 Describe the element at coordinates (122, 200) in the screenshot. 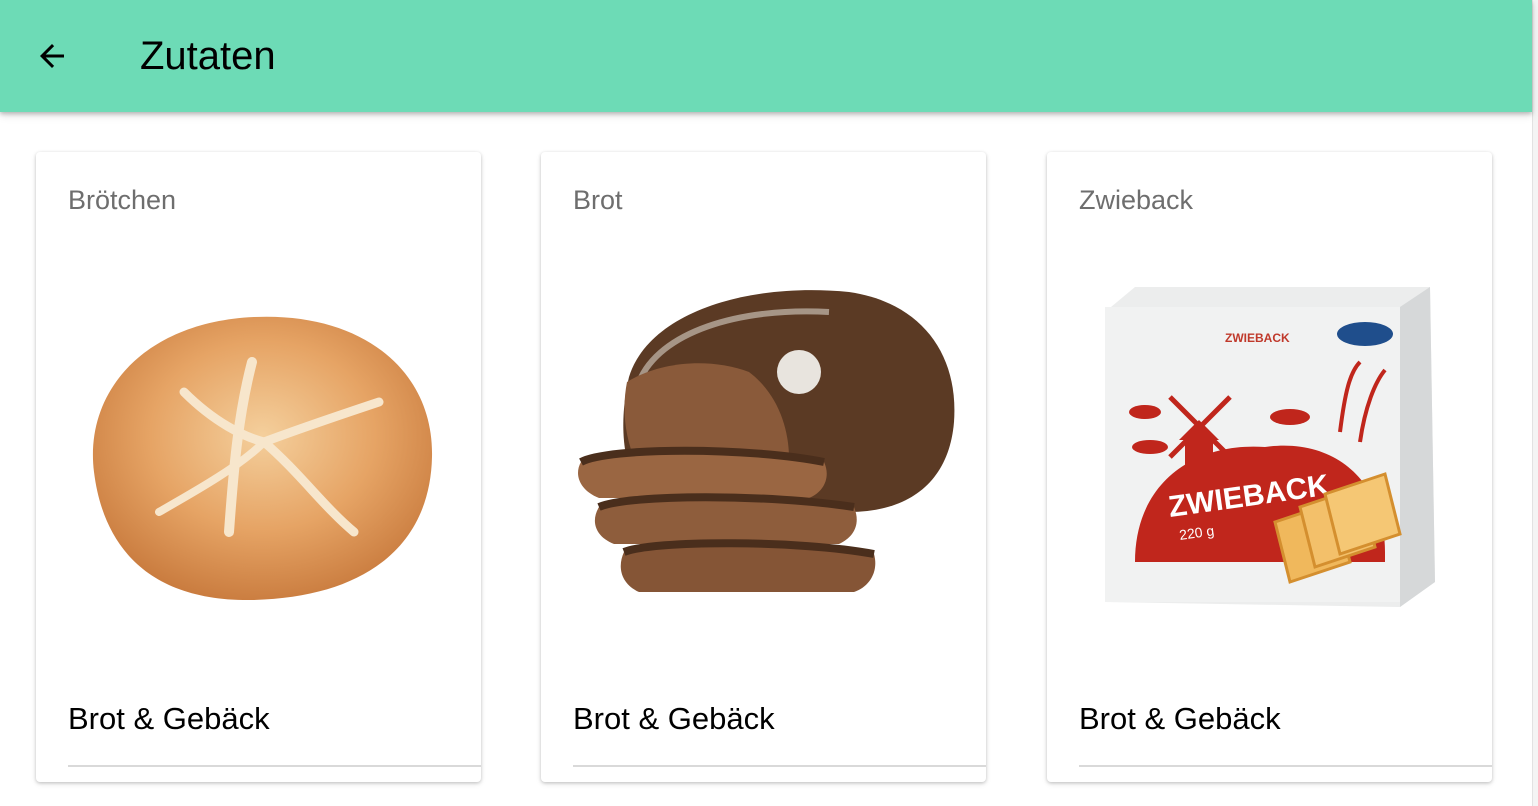

I see `ingredient-name: Brötchen` at that location.